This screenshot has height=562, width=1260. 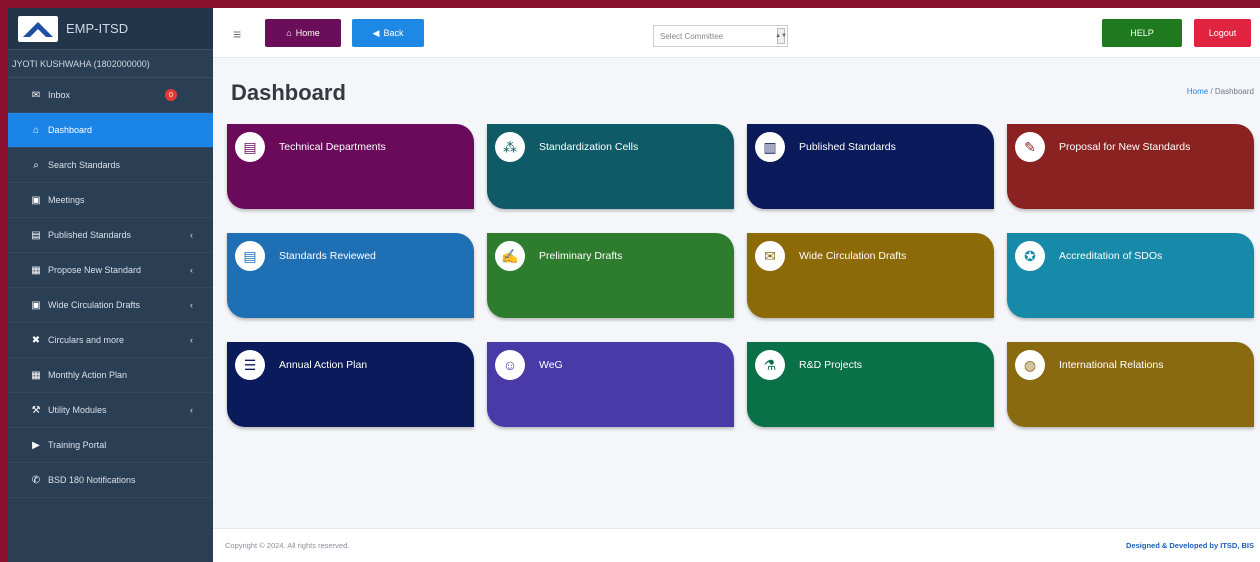 What do you see at coordinates (38, 28) in the screenshot?
I see `logo-icon` at bounding box center [38, 28].